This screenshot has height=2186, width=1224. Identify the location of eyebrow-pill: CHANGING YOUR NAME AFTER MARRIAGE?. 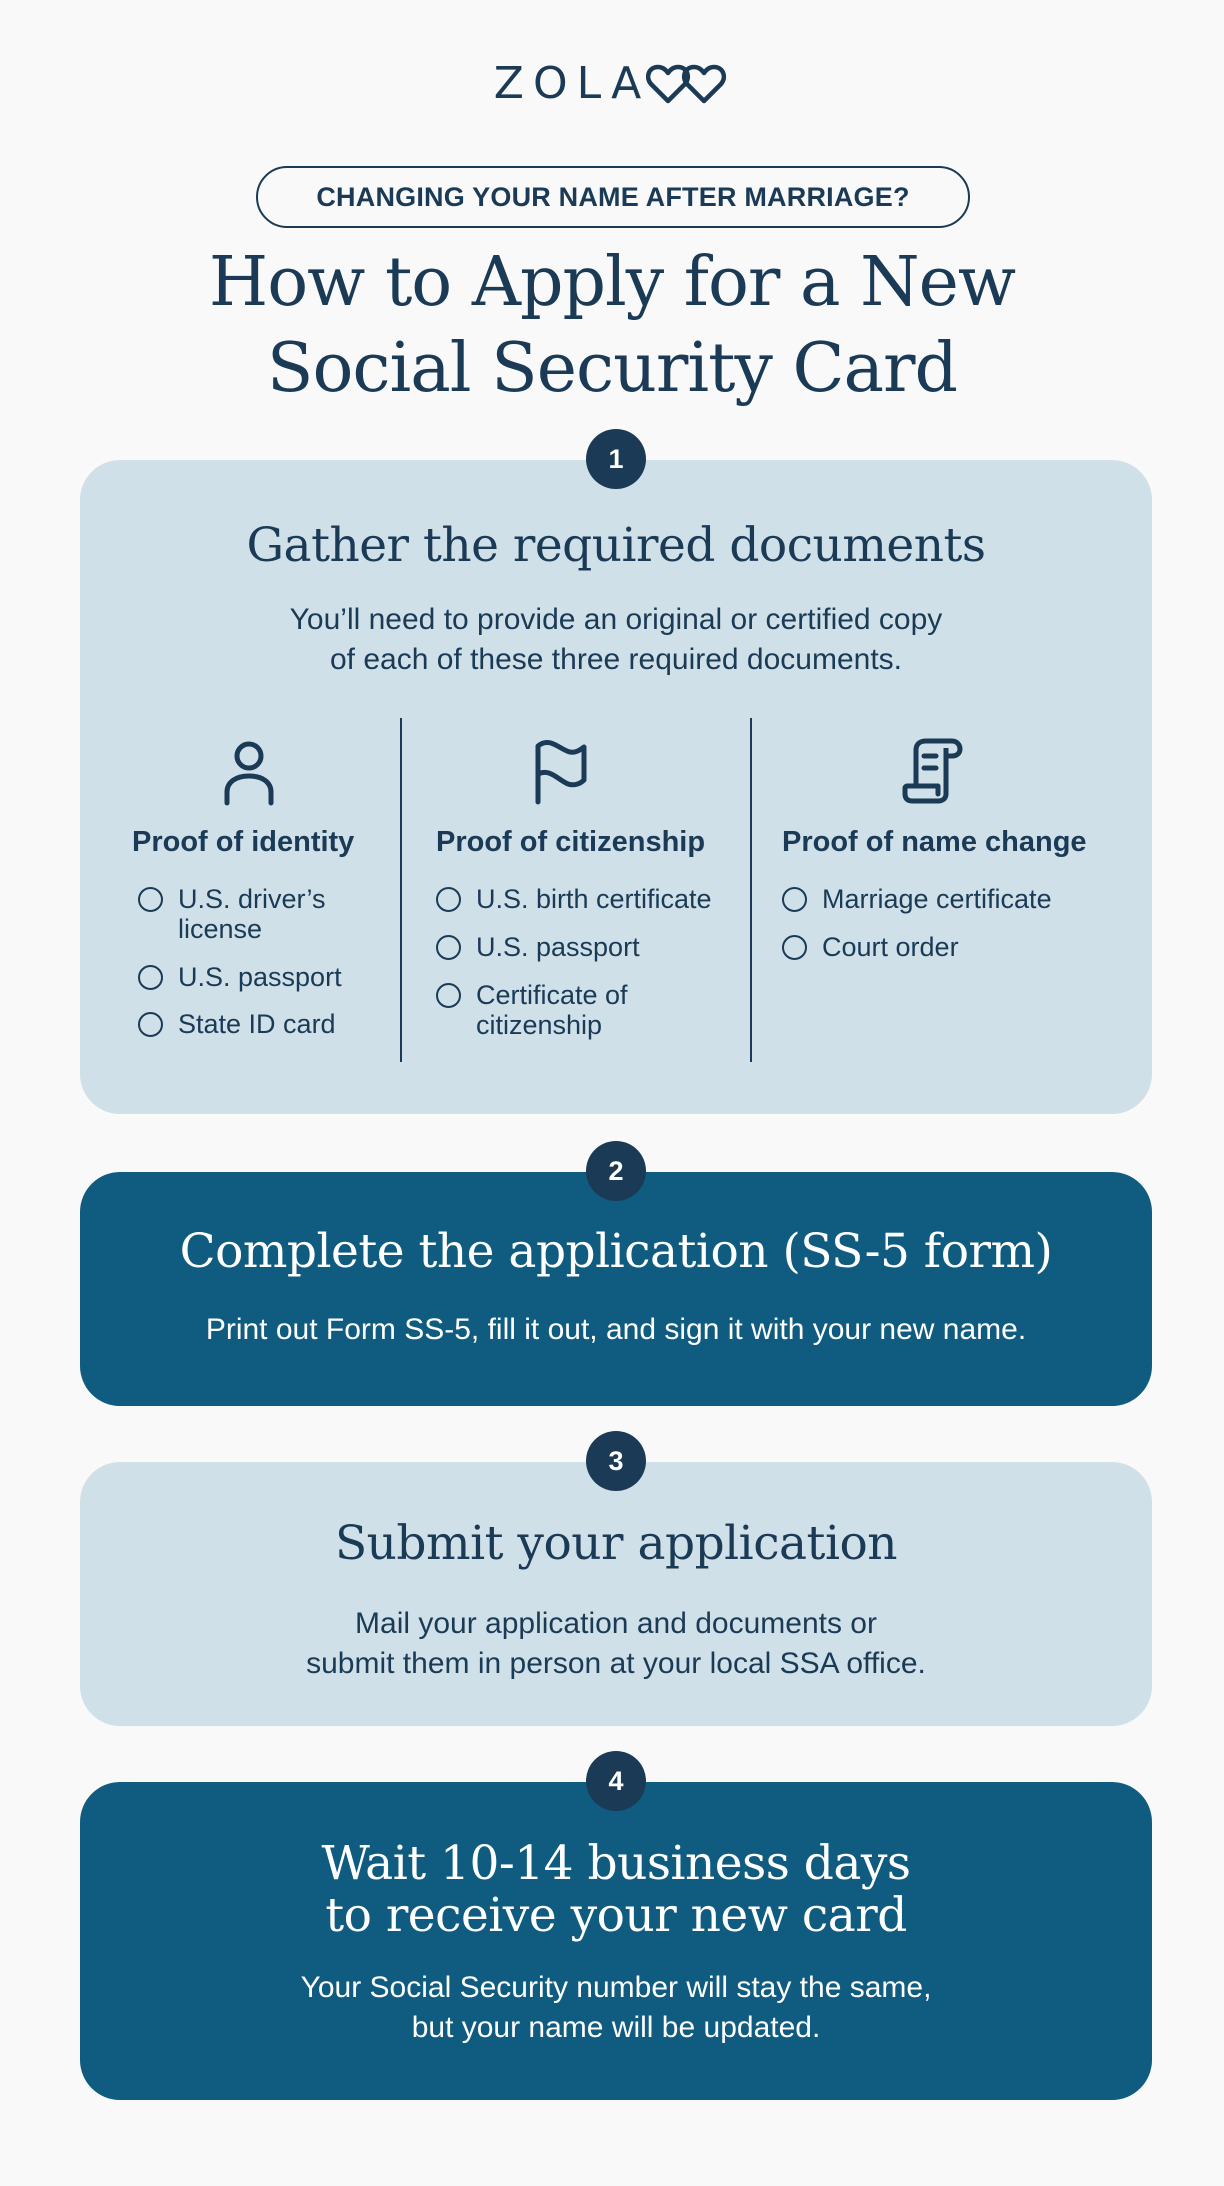
(613, 197).